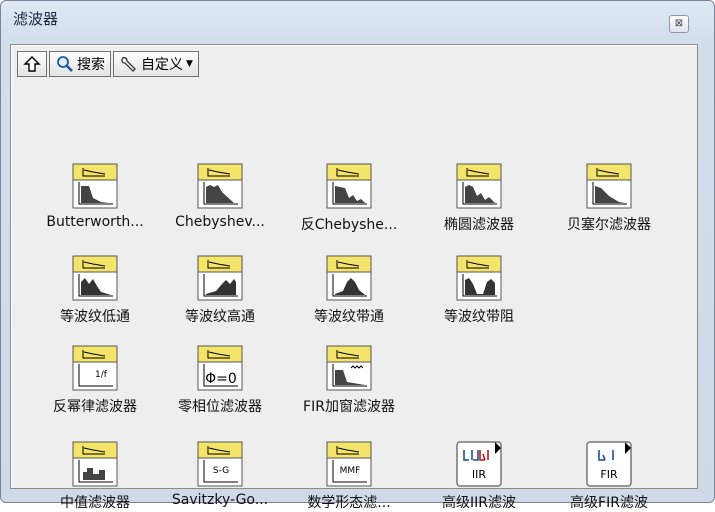 This screenshot has height=512, width=715. I want to click on elliptic-filter-icon, so click(479, 186).